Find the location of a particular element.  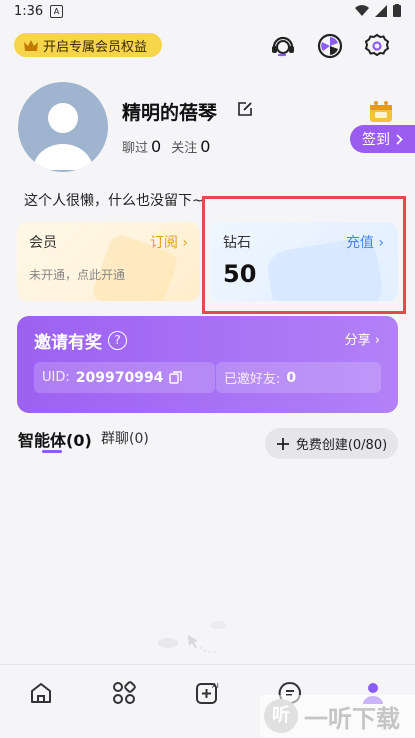

crown-icon is located at coordinates (31, 45).